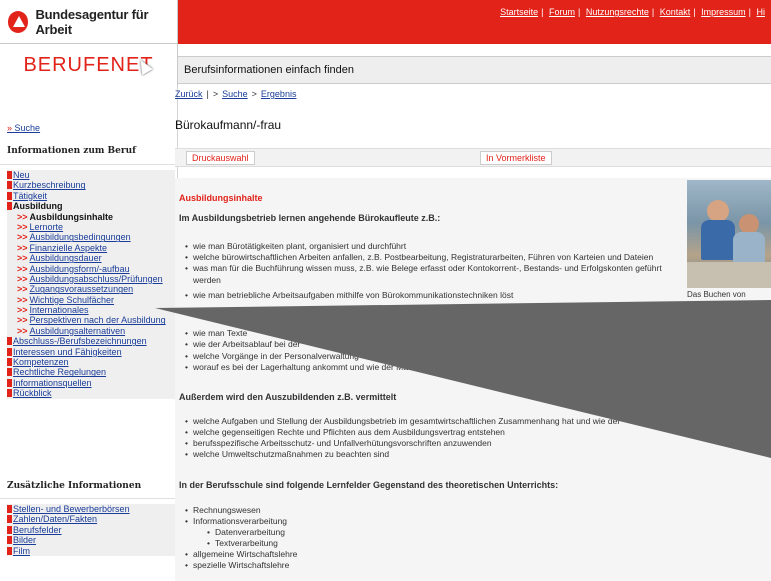 This screenshot has height=581, width=771. Describe the element at coordinates (23, 128) in the screenshot. I see `sidebar-search-link: » Suche` at that location.